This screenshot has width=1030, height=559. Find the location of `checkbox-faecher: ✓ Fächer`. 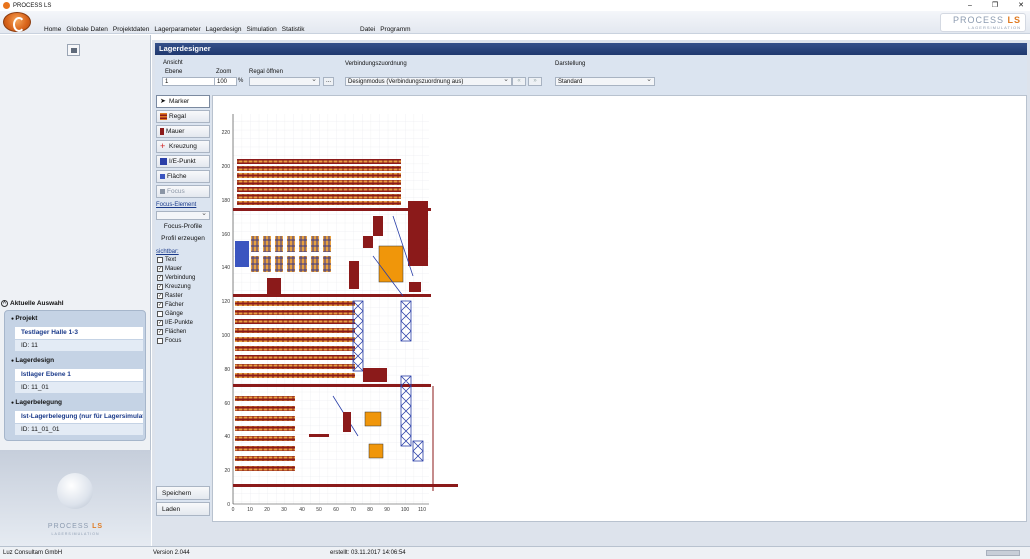

checkbox-faecher: ✓ Fächer is located at coordinates (170, 305).